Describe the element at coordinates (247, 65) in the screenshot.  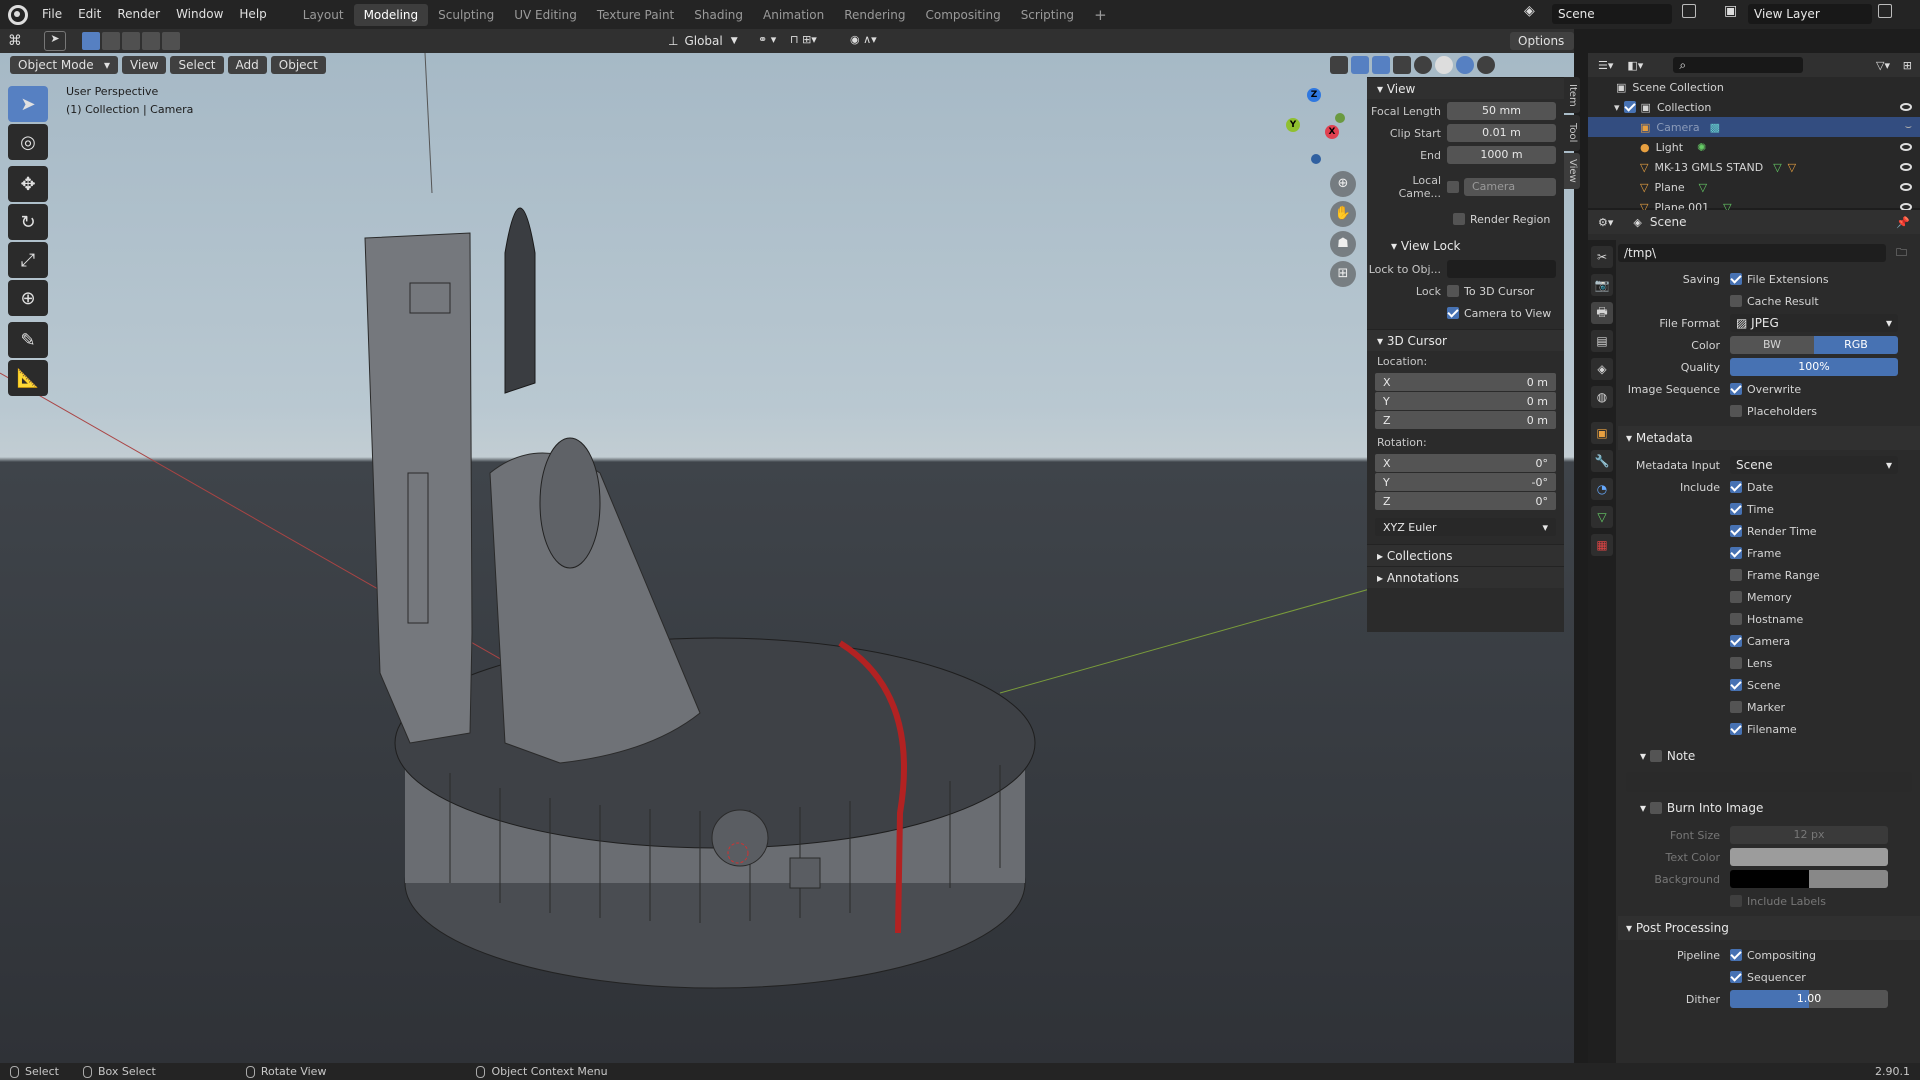
I see `menu-add: Add` at that location.